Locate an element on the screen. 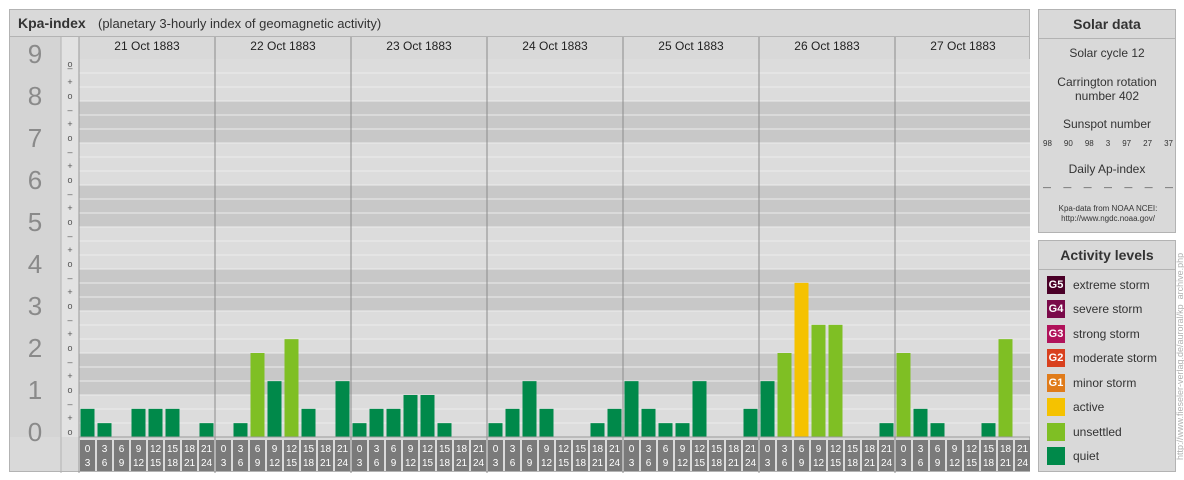 The image size is (1184, 480). sunspot-values: 98 90 98 3 97 27 37 is located at coordinates (1108, 143).